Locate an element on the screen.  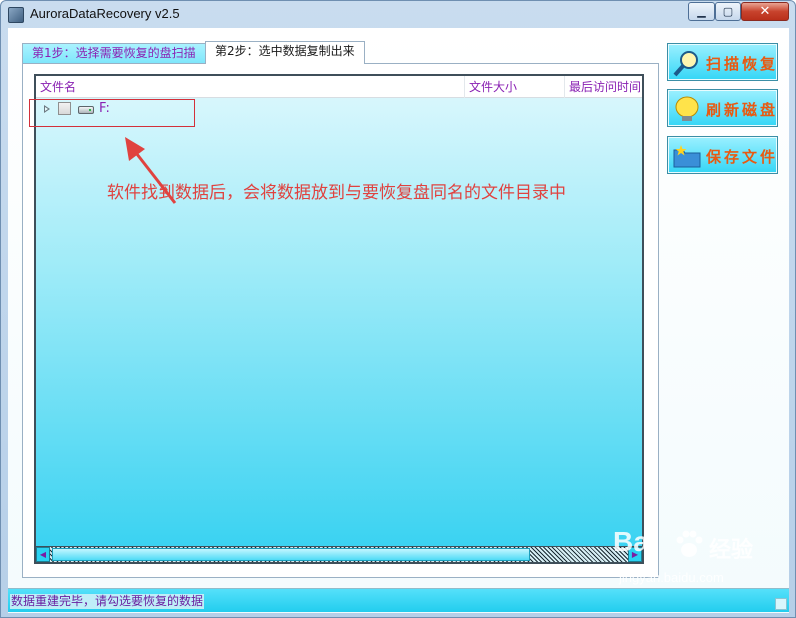
close-button: ✕ is located at coordinates (765, 11).